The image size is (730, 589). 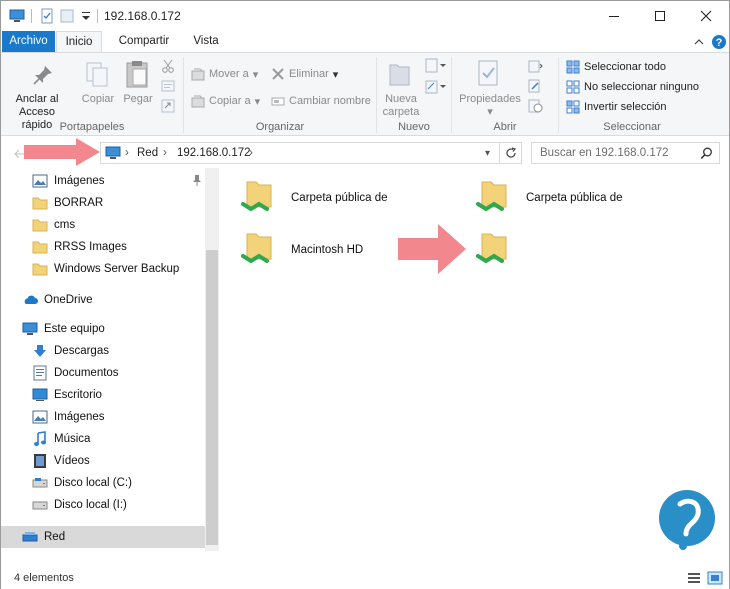 What do you see at coordinates (147, 153) in the screenshot?
I see `address-segment-red: Red` at bounding box center [147, 153].